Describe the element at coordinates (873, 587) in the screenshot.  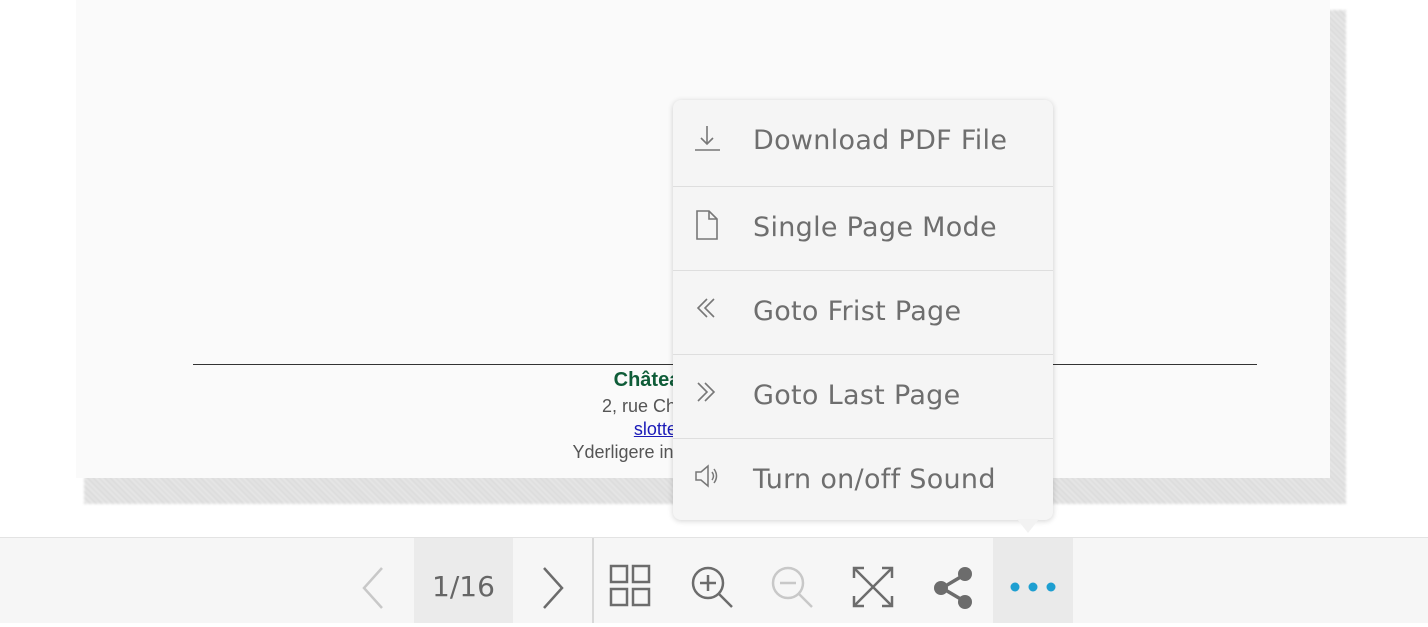
I see `fullscreen-icon` at that location.